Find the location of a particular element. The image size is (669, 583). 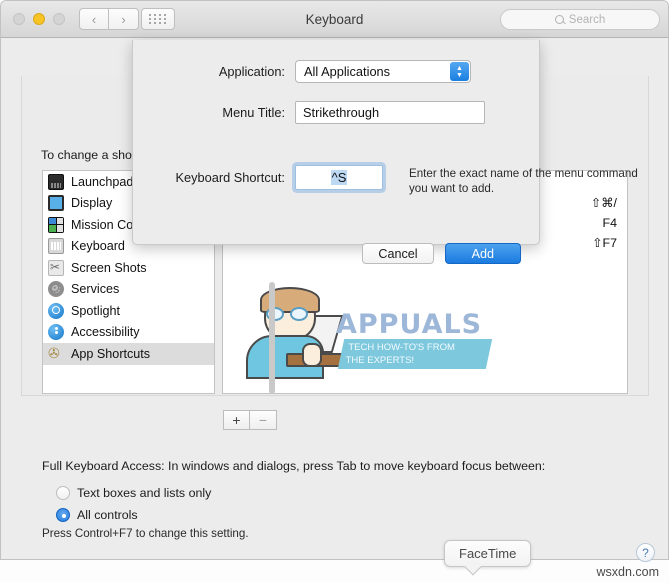

category-label: Screen Shots is located at coordinates (109, 267).